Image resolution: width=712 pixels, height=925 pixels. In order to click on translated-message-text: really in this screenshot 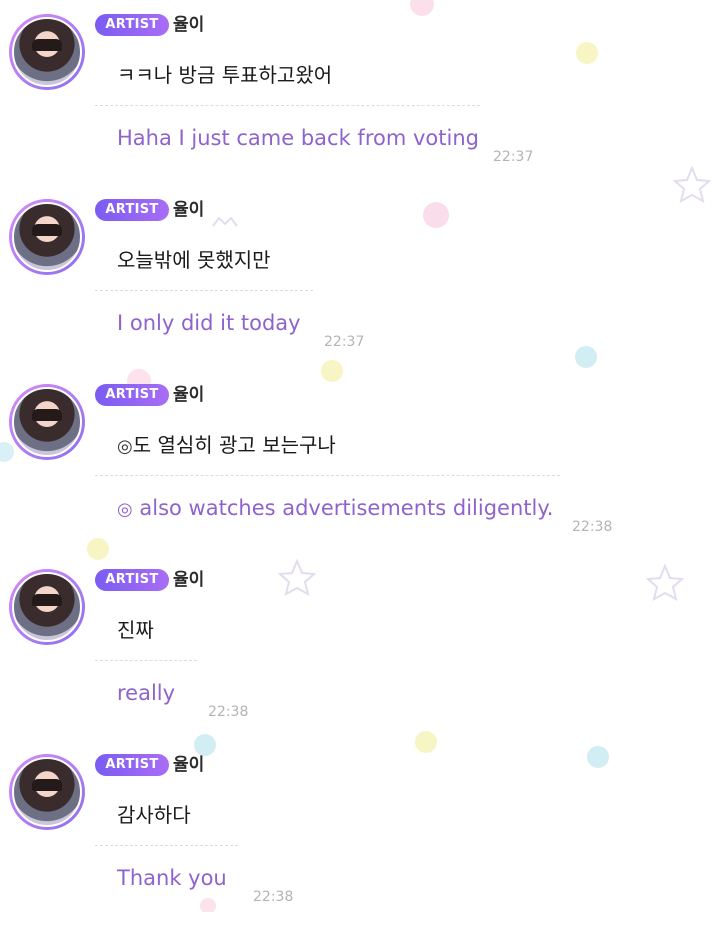, I will do `click(146, 693)`.